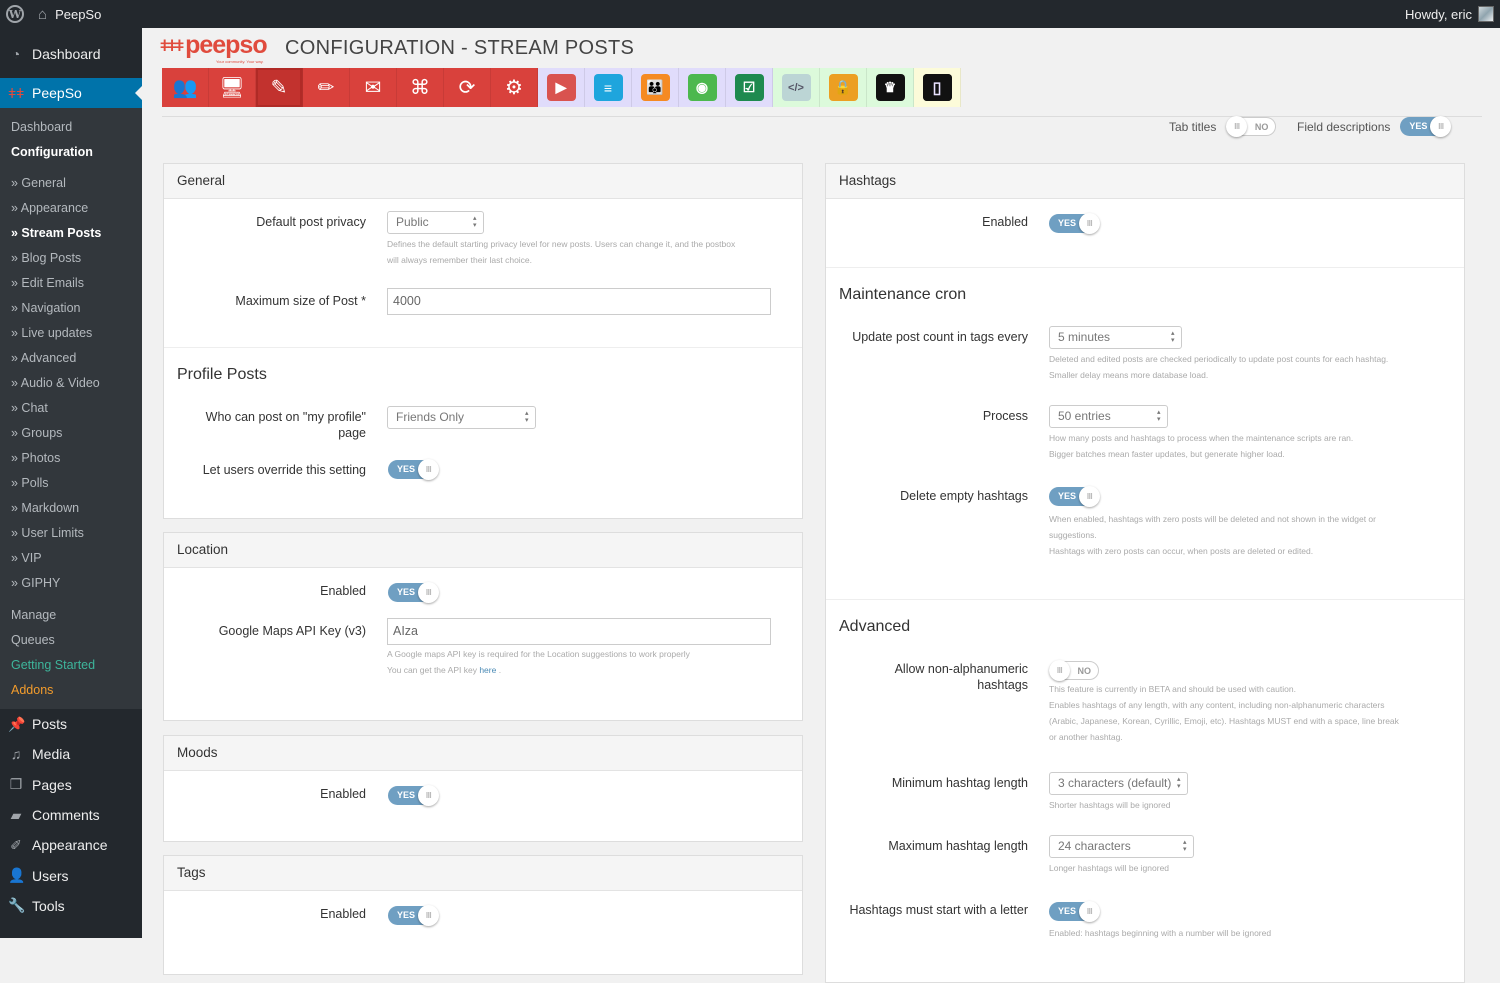 This screenshot has height=983, width=1500. Describe the element at coordinates (16, 54) in the screenshot. I see `dashboard-icon: ◔` at that location.